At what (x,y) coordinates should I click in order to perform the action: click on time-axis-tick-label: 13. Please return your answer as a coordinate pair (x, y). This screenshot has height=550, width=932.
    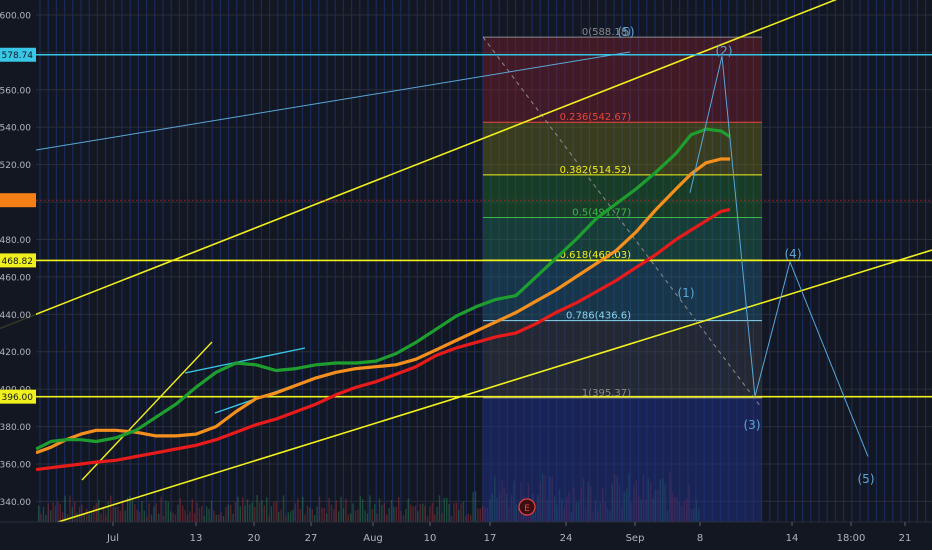
    Looking at the image, I should click on (196, 538).